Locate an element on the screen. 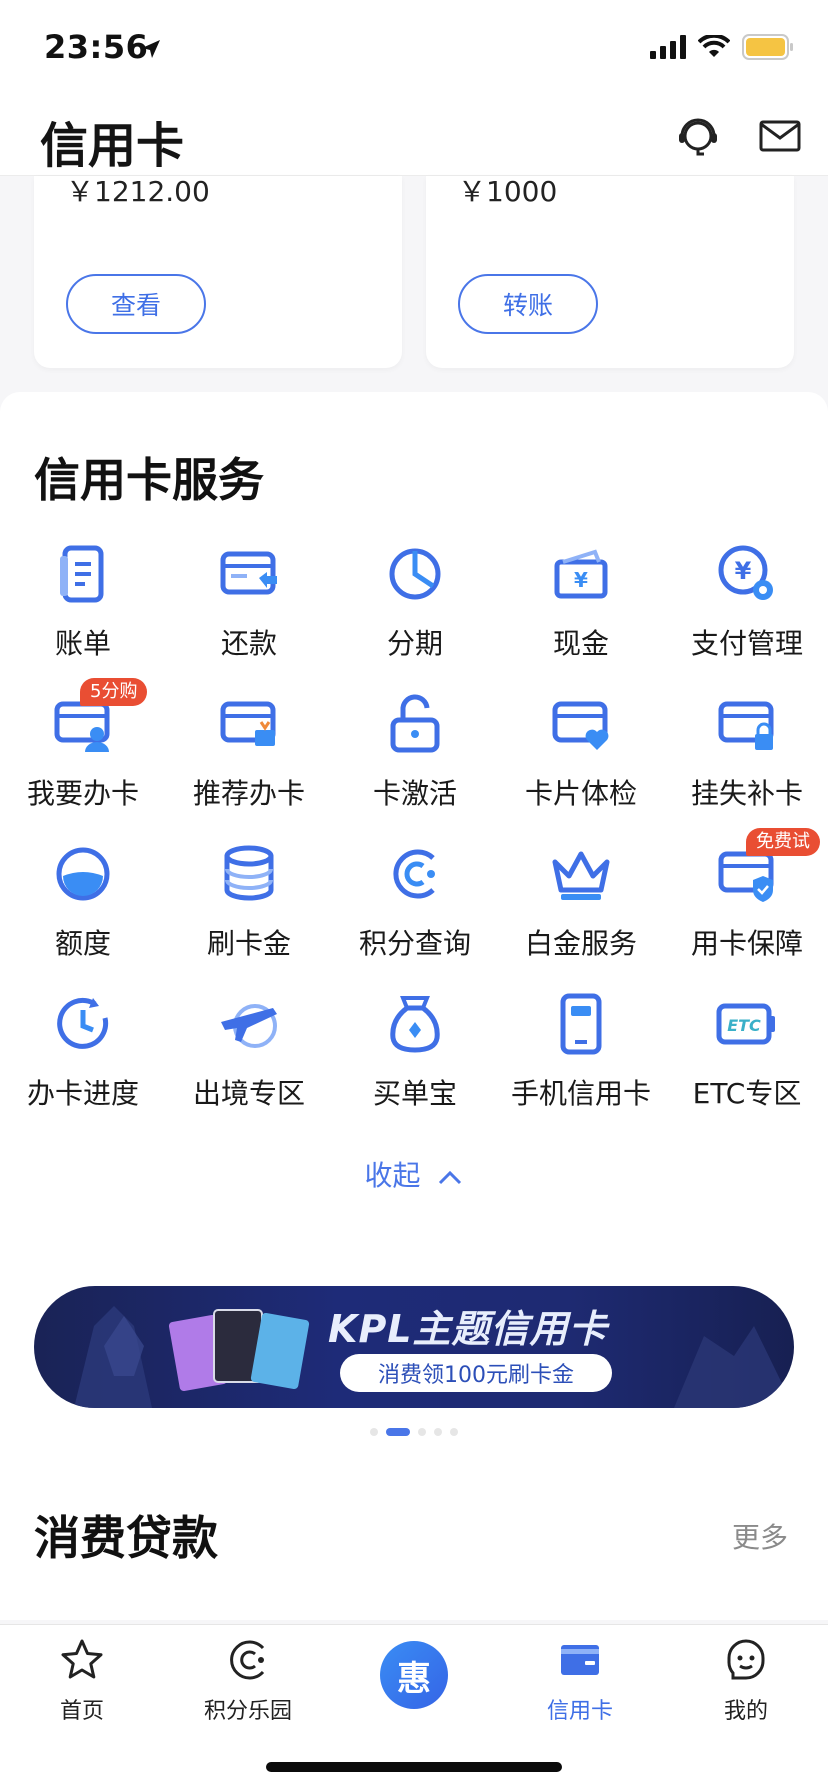 This screenshot has height=1792, width=828. unlock-icon is located at coordinates (415, 723).